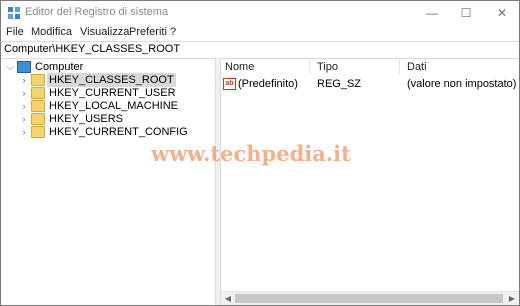  What do you see at coordinates (229, 84) in the screenshot?
I see `string-value-icon: ab` at bounding box center [229, 84].